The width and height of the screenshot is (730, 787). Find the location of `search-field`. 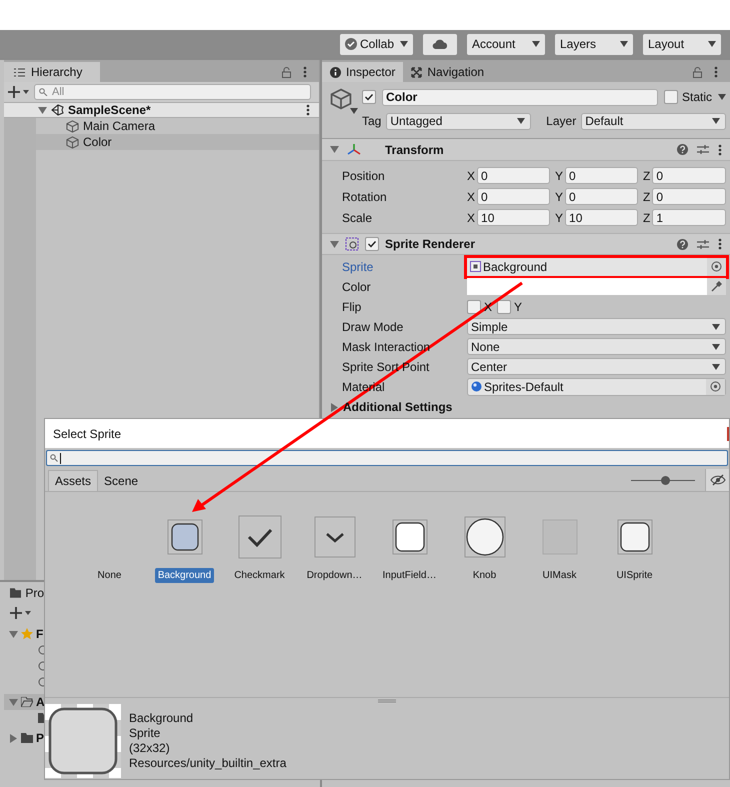

search-field is located at coordinates (387, 458).